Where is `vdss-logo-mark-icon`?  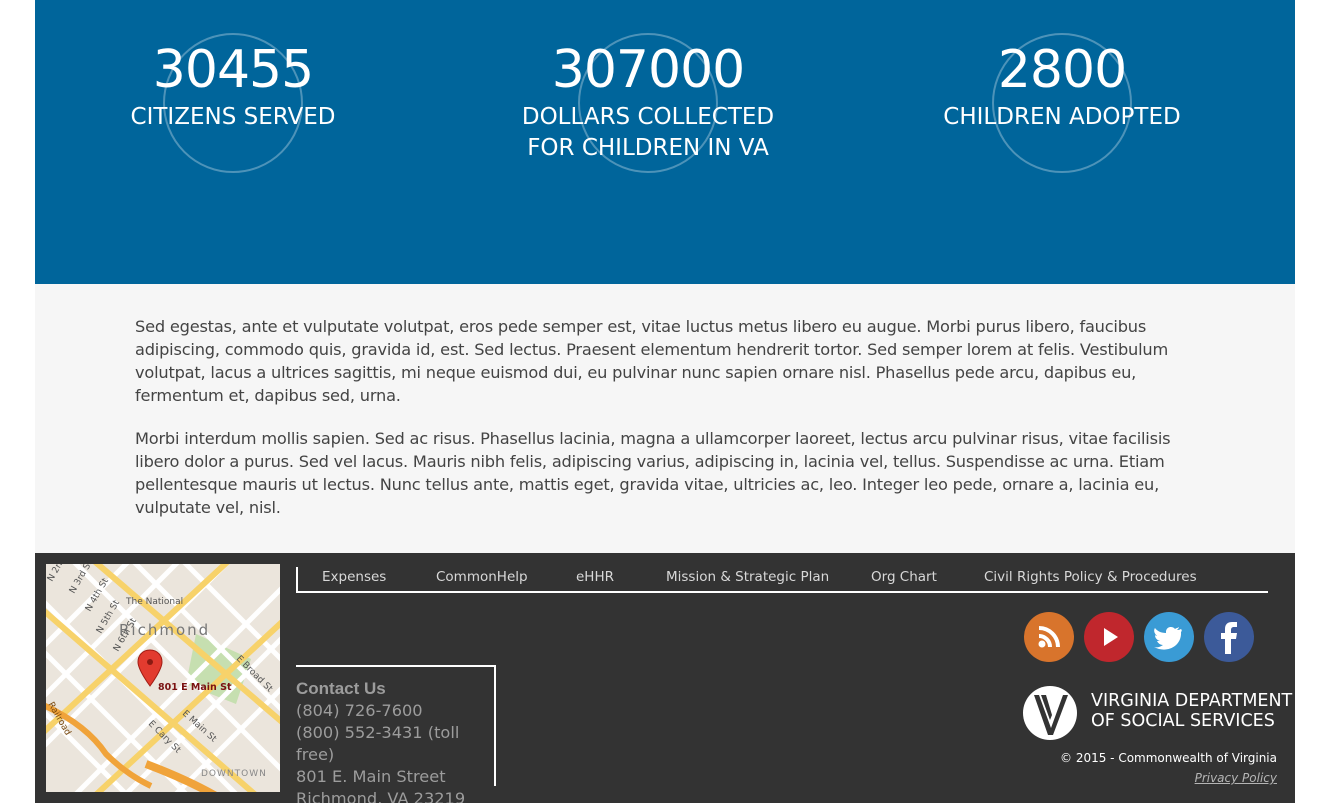
vdss-logo-mark-icon is located at coordinates (1050, 713).